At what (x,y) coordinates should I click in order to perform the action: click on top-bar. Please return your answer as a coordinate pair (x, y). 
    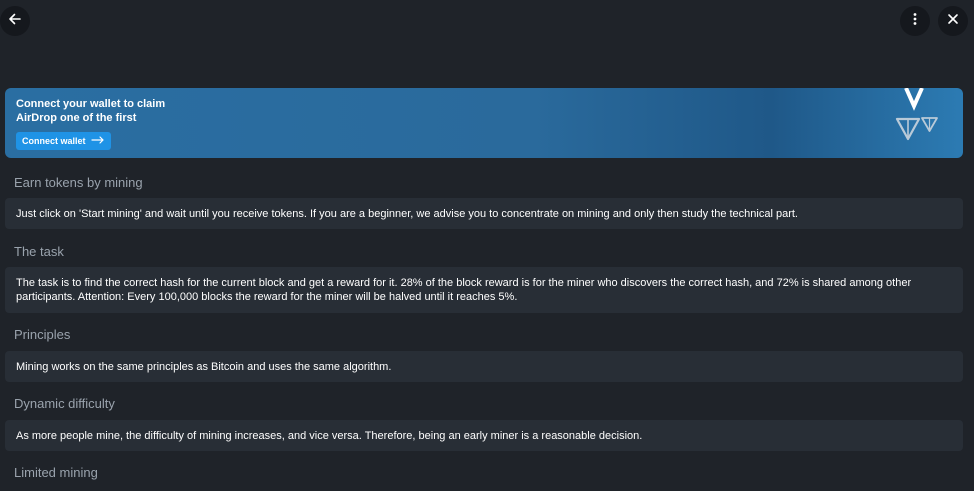
    Looking at the image, I should click on (487, 22).